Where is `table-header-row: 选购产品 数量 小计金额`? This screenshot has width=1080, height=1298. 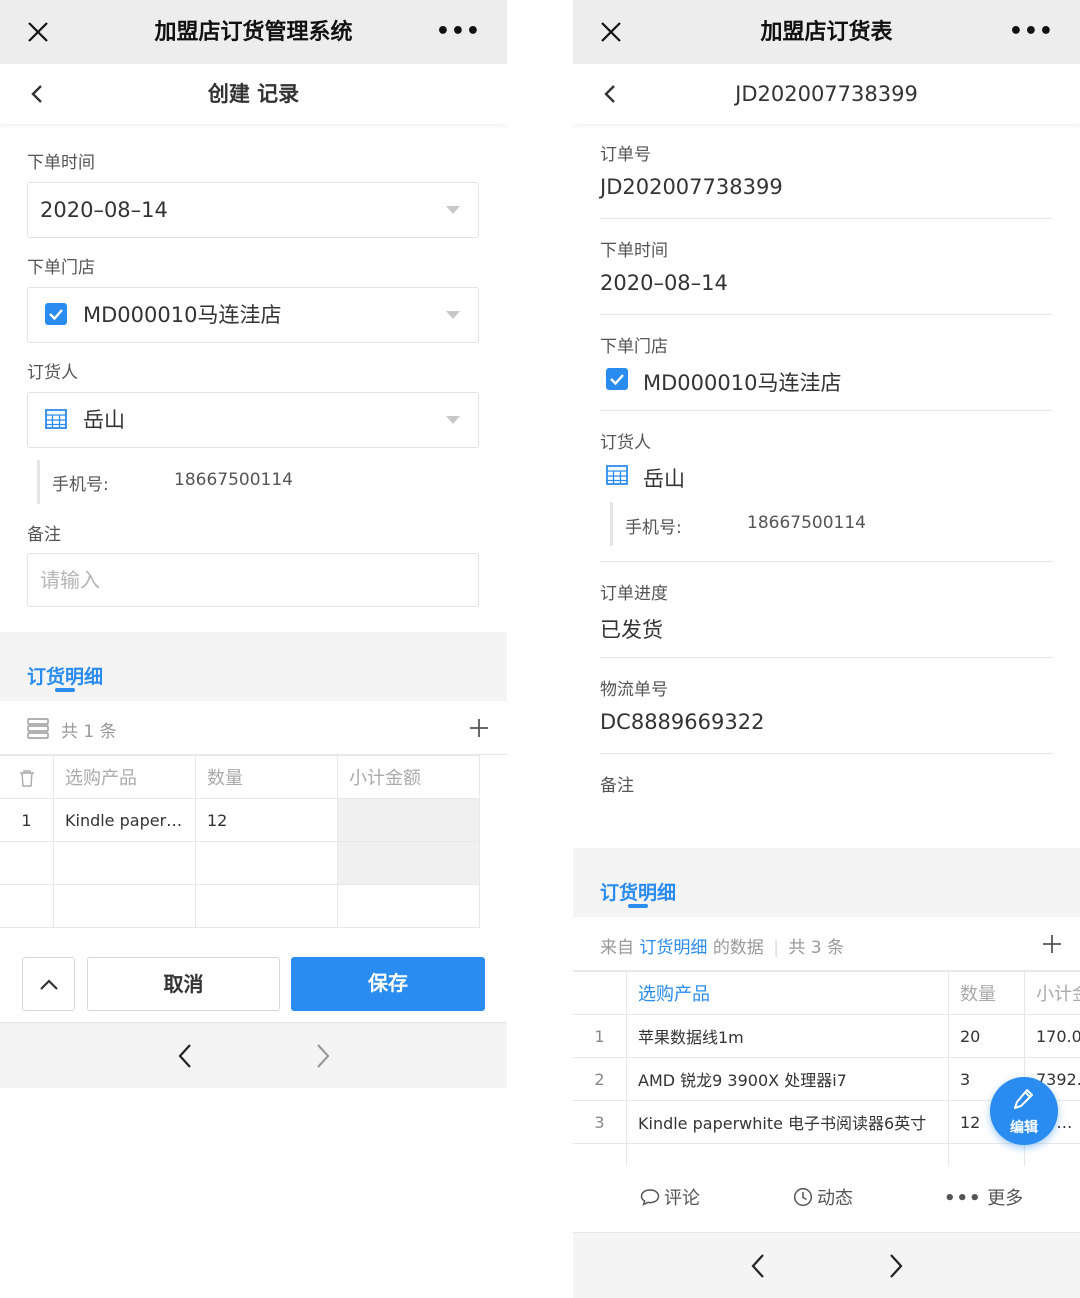
table-header-row: 选购产品 数量 小计金额 is located at coordinates (240, 777).